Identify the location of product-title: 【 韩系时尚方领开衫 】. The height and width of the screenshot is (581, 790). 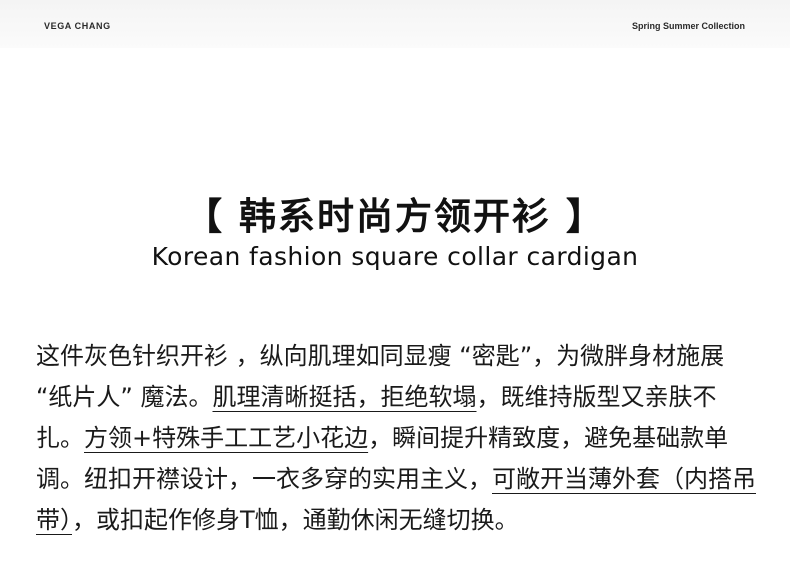
(395, 216).